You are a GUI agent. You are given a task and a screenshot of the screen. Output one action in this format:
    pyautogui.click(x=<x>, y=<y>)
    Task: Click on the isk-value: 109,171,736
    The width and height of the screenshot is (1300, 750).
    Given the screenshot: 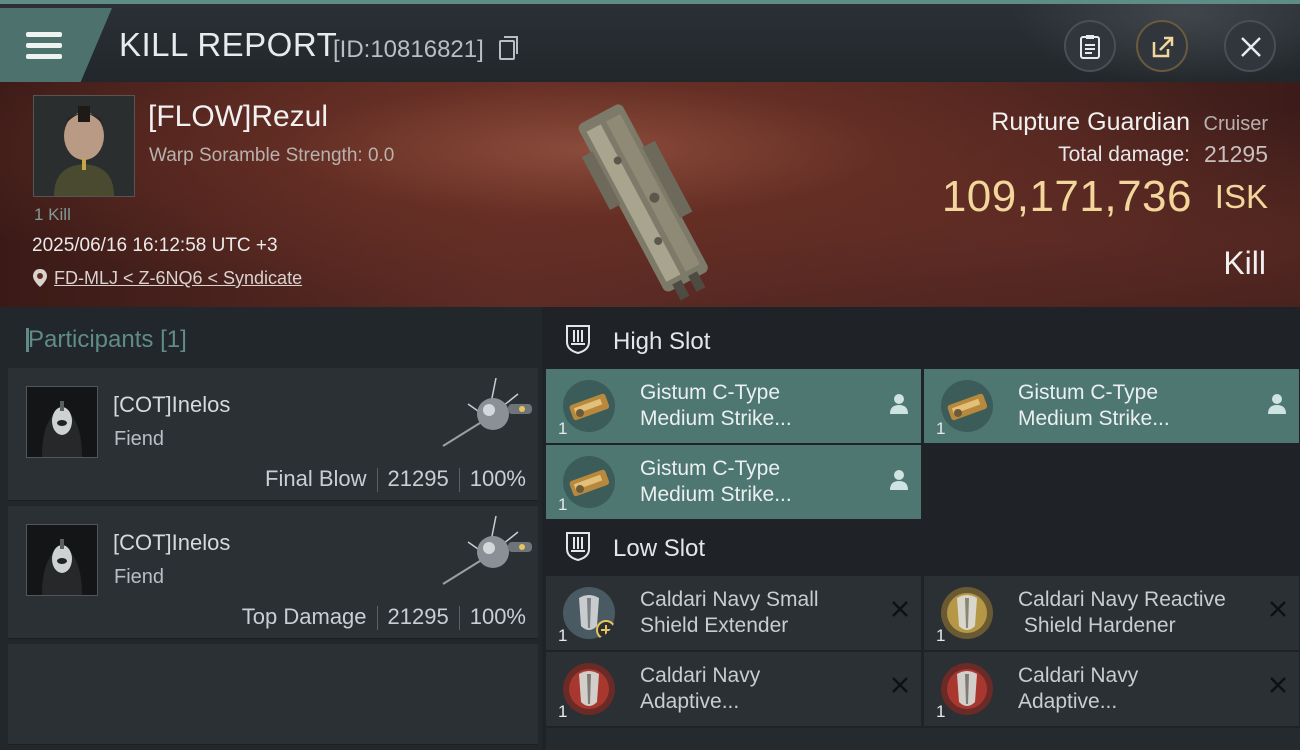 What is the action you would take?
    pyautogui.click(x=1066, y=196)
    